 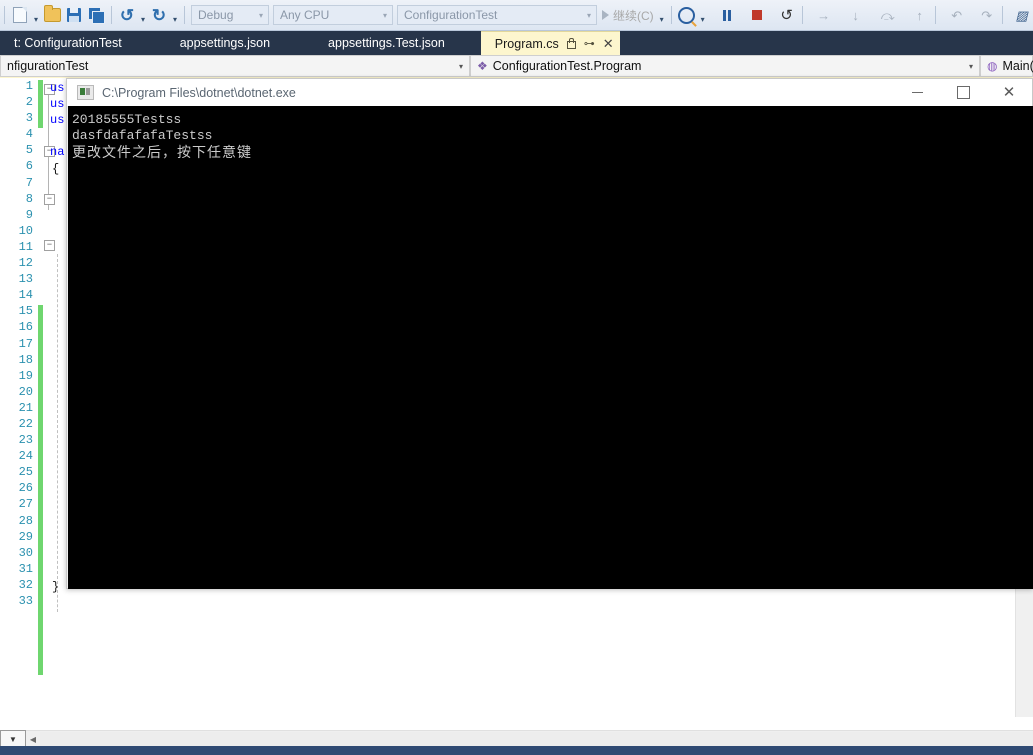 What do you see at coordinates (25, 472) in the screenshot?
I see `line-number: 25` at bounding box center [25, 472].